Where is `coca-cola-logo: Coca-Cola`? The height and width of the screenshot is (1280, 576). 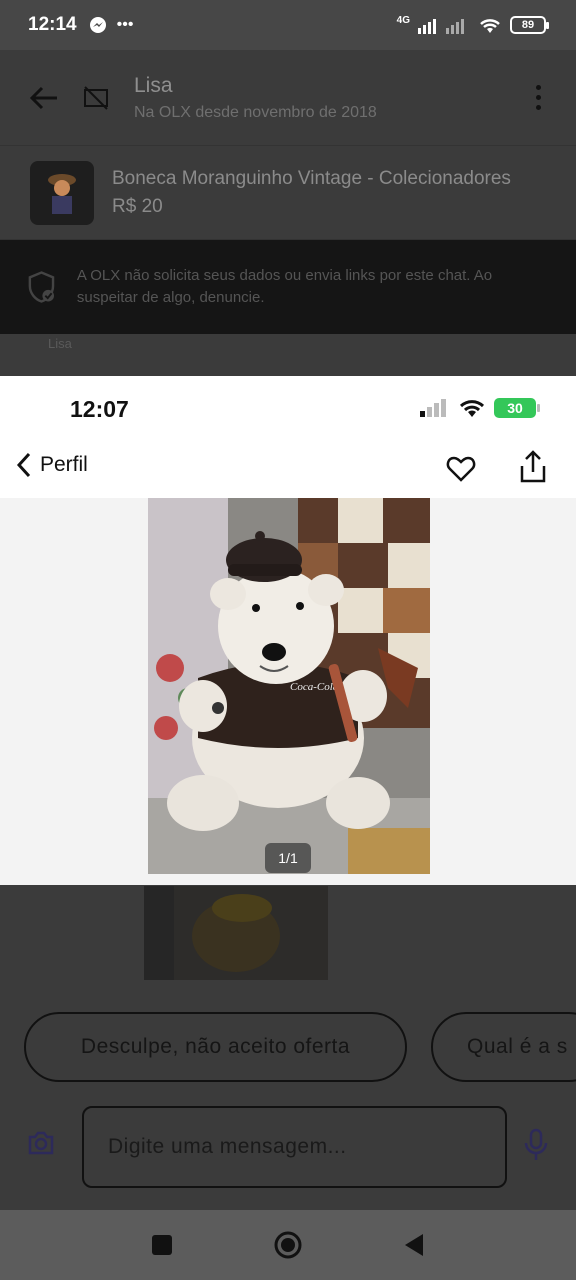 coca-cola-logo: Coca-Cola is located at coordinates (314, 687).